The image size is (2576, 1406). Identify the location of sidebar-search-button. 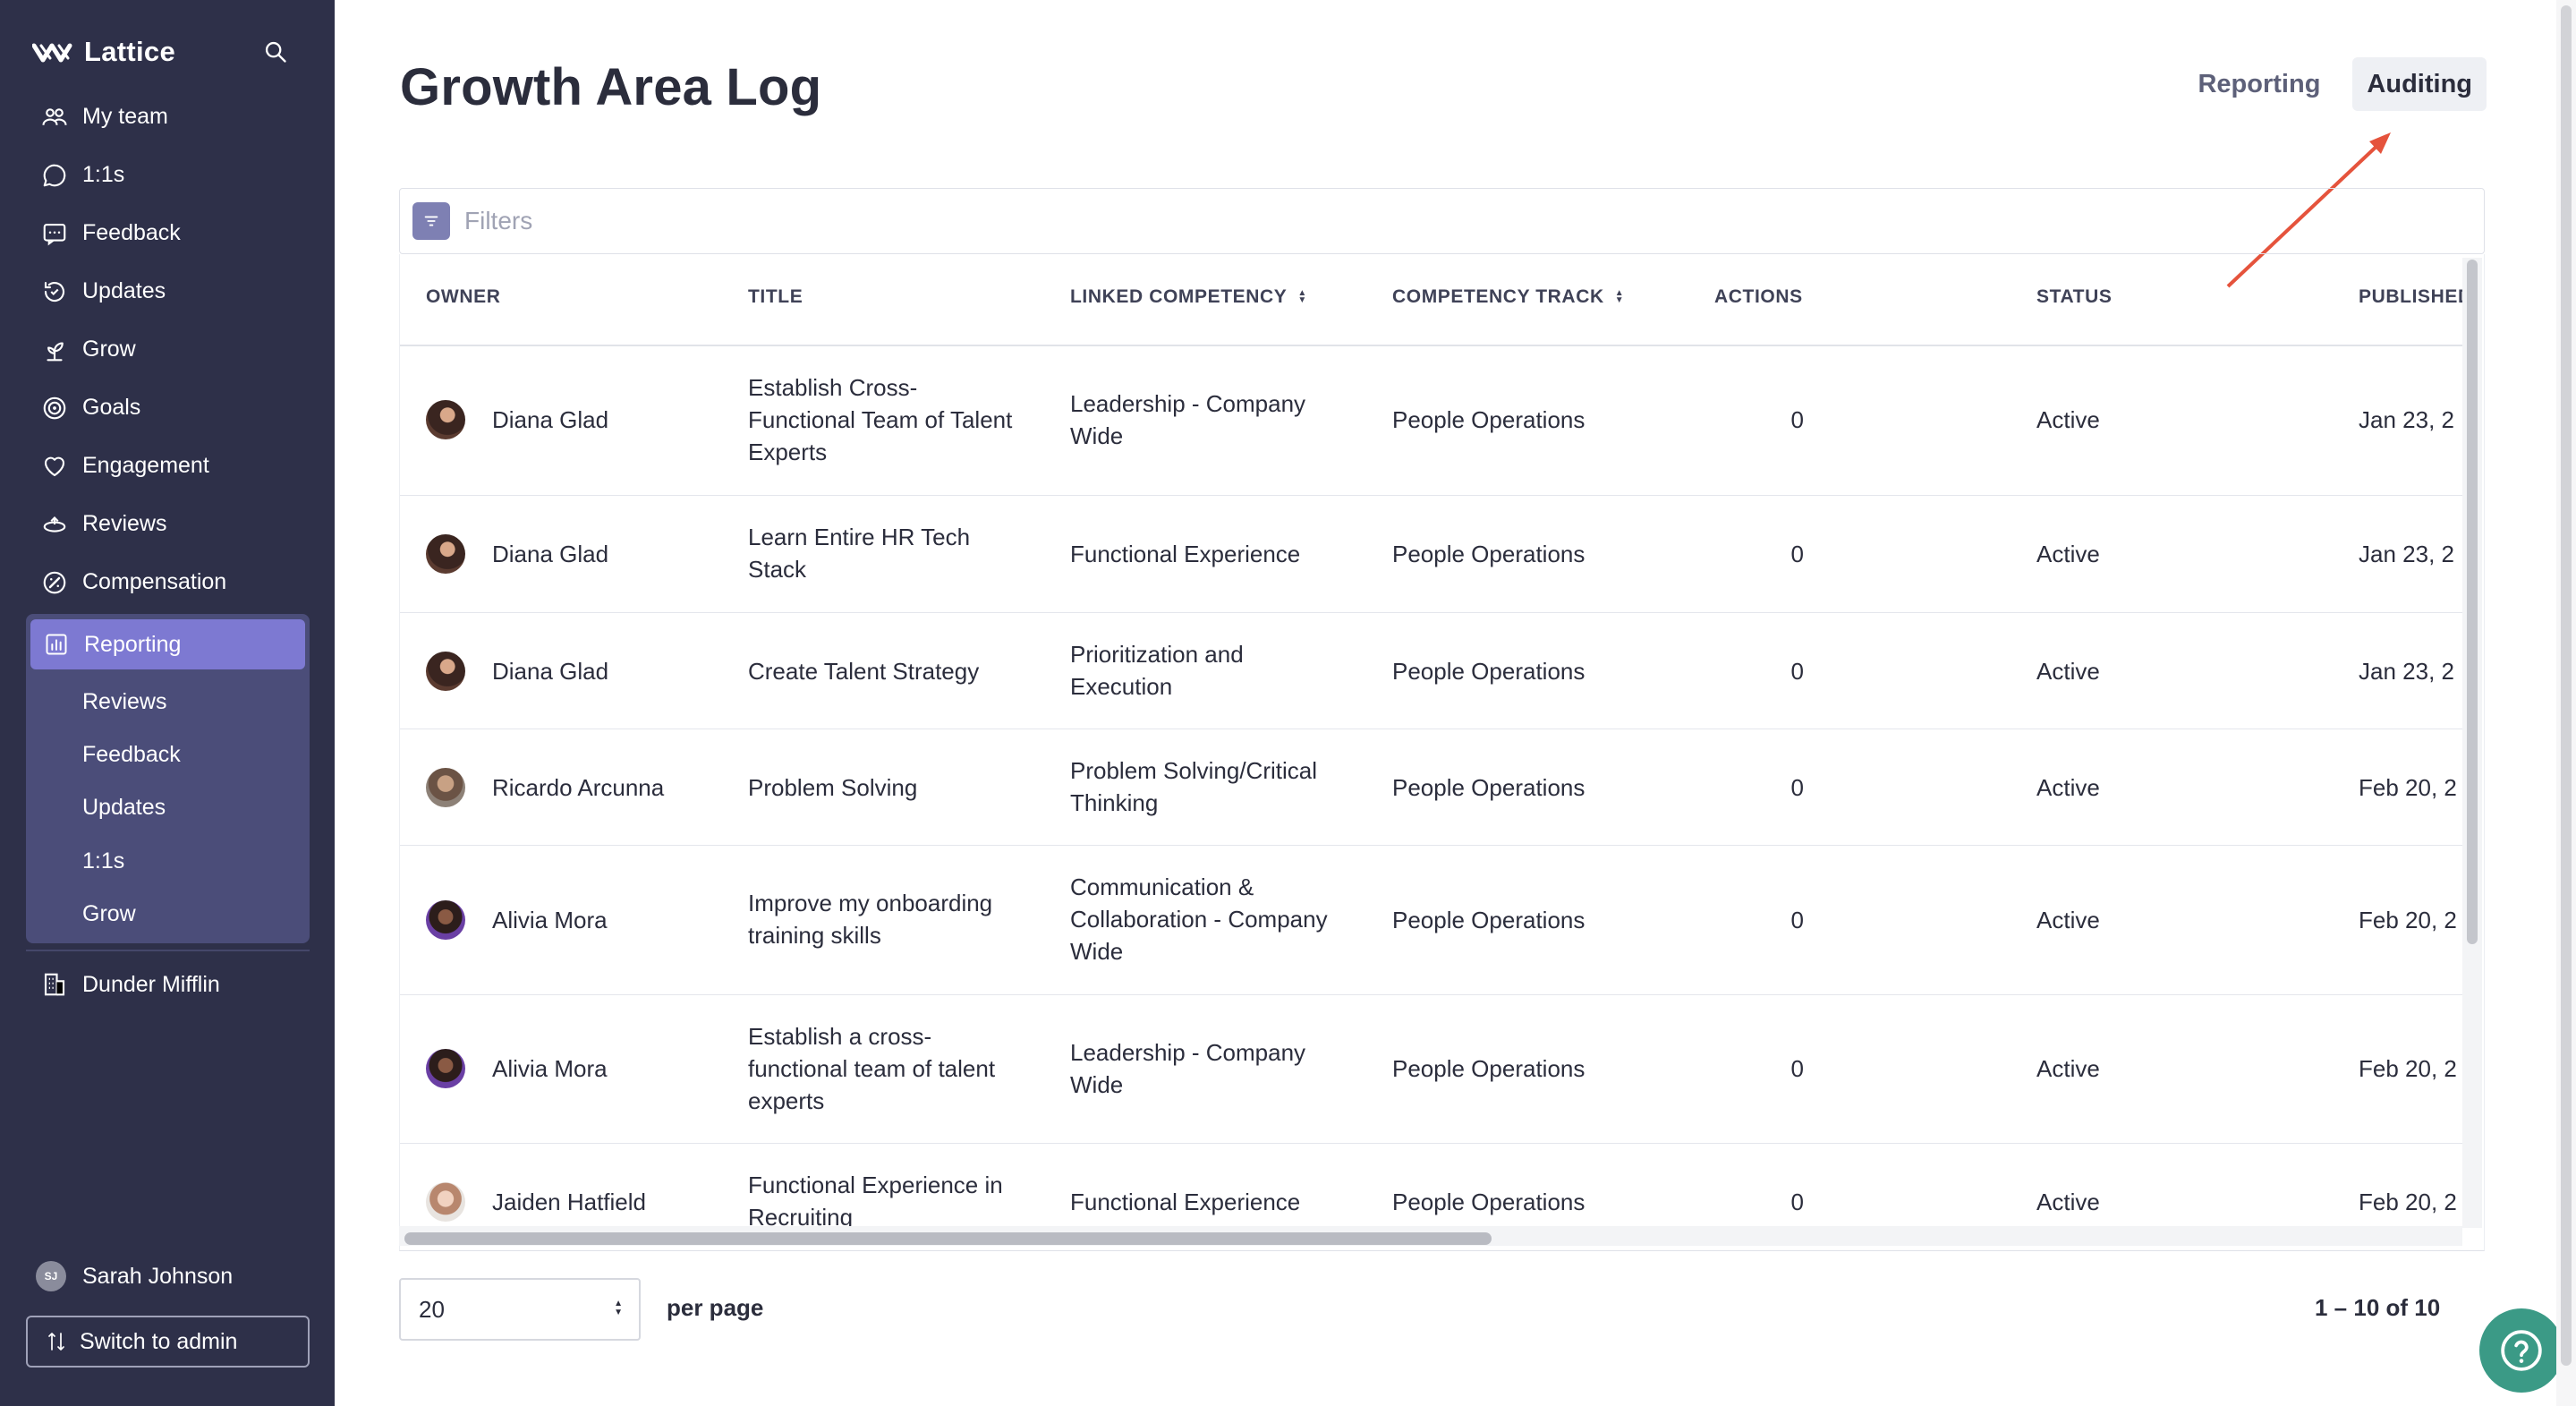
(275, 52).